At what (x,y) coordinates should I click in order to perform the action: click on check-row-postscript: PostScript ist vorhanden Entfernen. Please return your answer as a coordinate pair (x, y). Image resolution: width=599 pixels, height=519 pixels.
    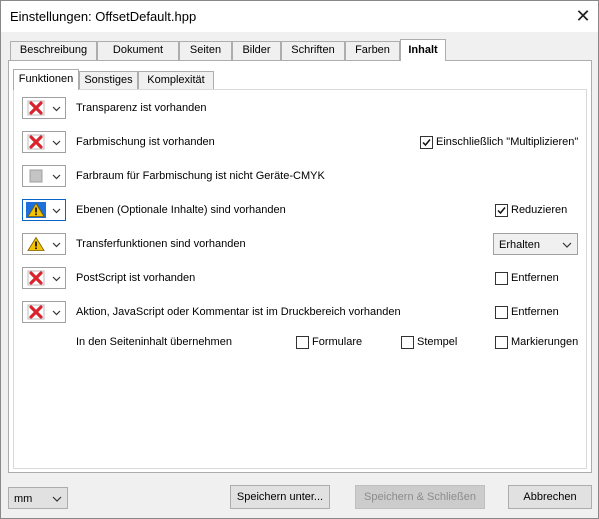
    Looking at the image, I should click on (300, 279).